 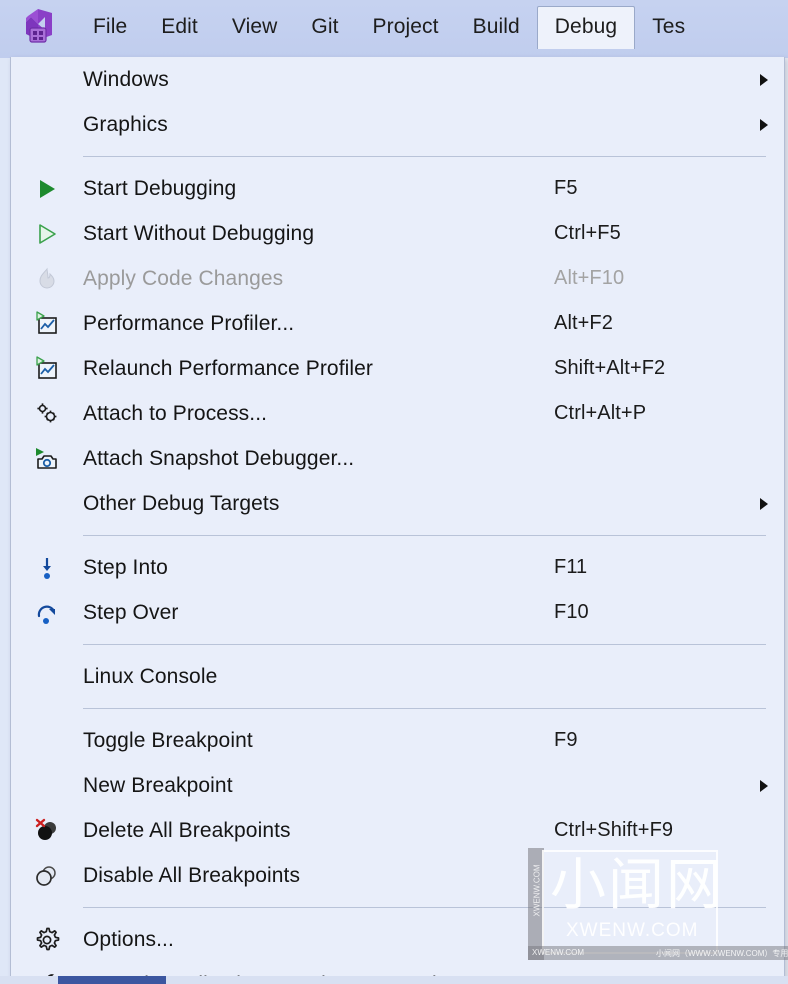 I want to click on menu-item-label: Start Debugging, so click(x=160, y=188).